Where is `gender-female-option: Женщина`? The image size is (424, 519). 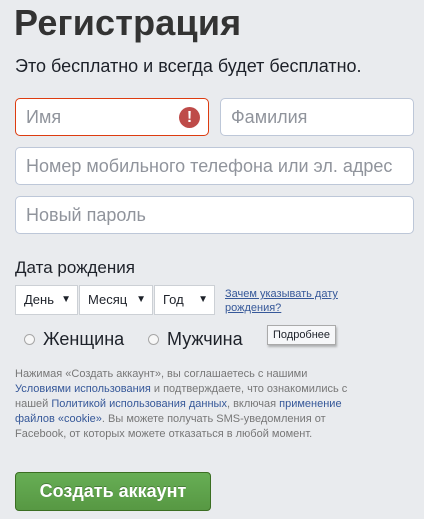
gender-female-option: Женщина is located at coordinates (74, 339).